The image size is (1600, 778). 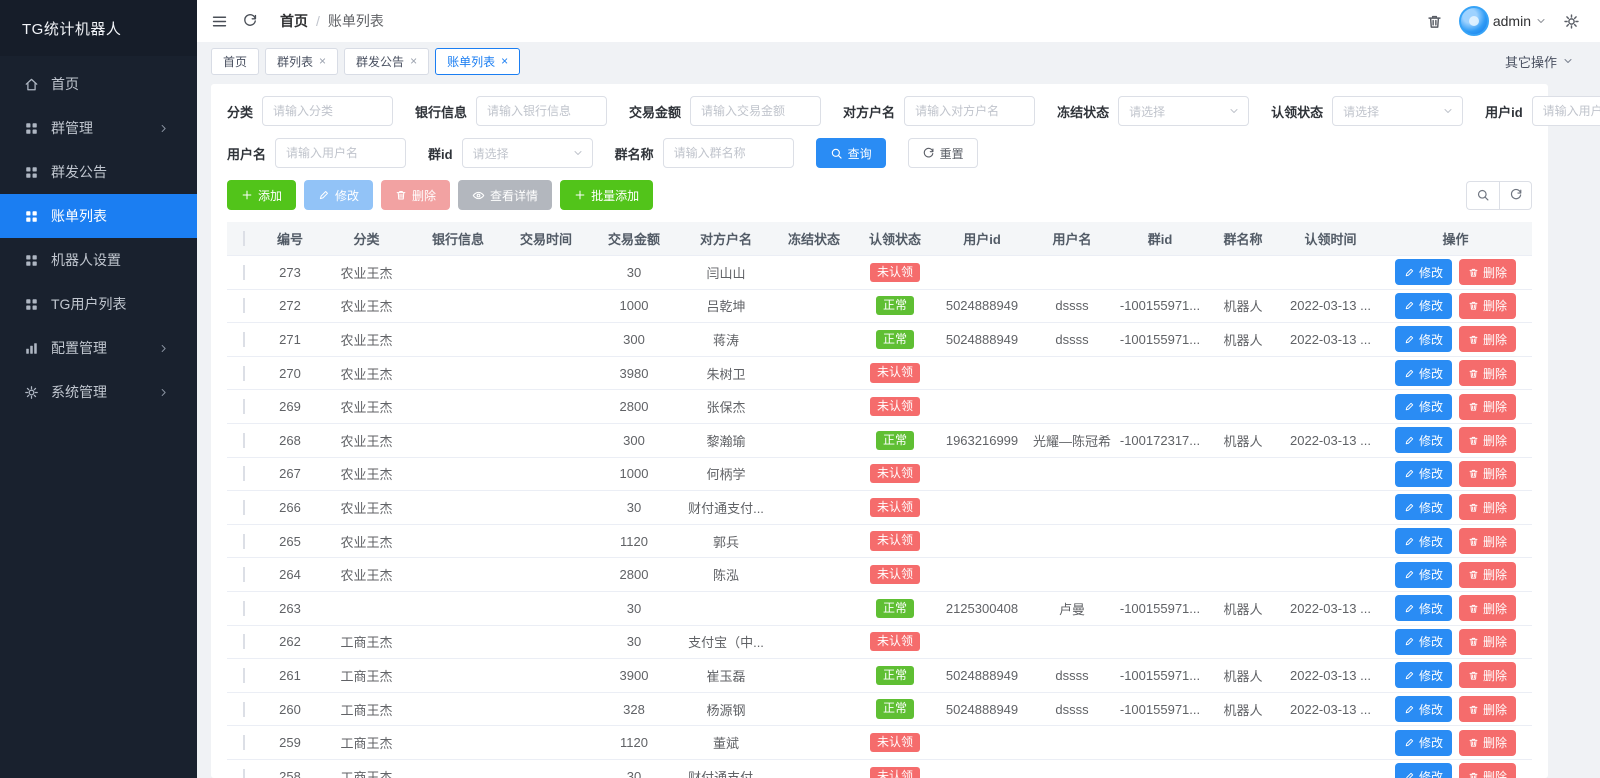 What do you see at coordinates (366, 710) in the screenshot?
I see `cell-category: 工商王杰` at bounding box center [366, 710].